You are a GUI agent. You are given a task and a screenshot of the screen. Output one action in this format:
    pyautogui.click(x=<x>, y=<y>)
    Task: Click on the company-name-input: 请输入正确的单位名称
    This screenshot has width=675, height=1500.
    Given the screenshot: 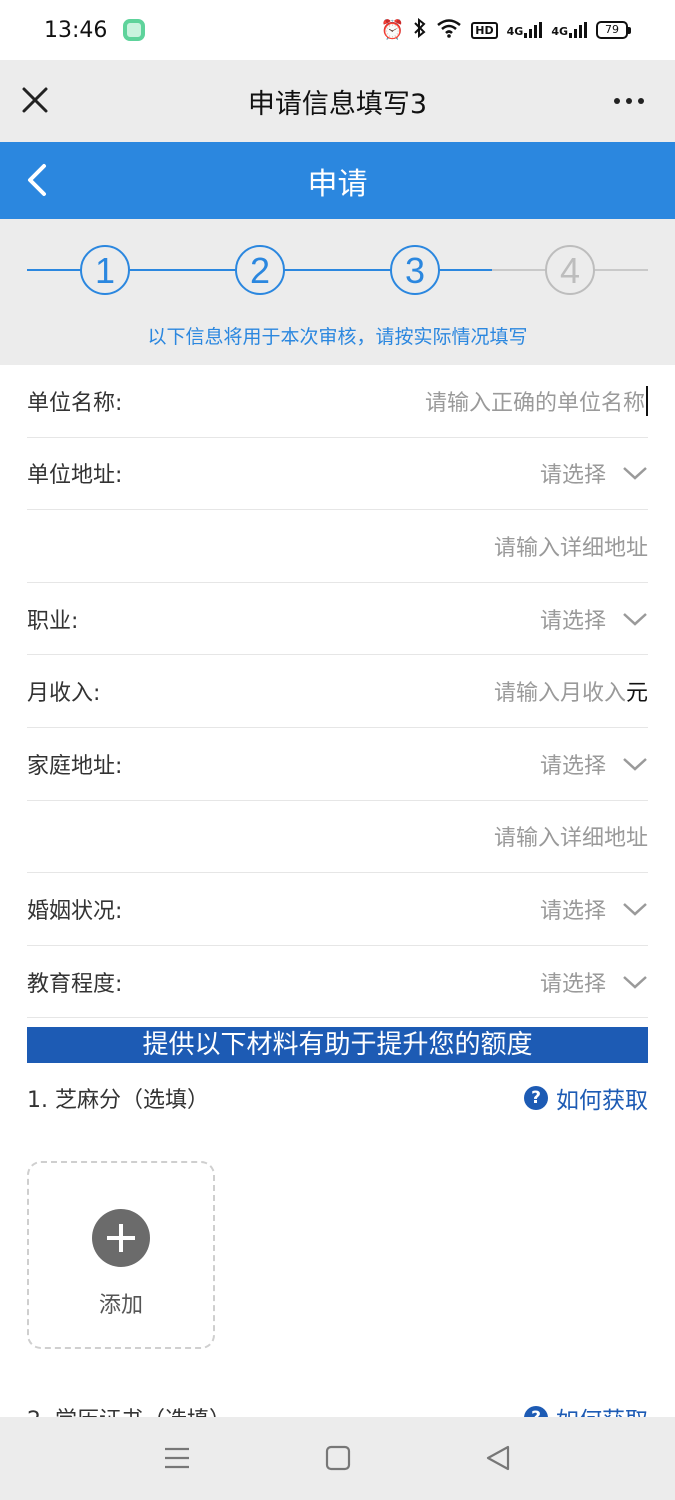 What is the action you would take?
    pyautogui.click(x=536, y=401)
    